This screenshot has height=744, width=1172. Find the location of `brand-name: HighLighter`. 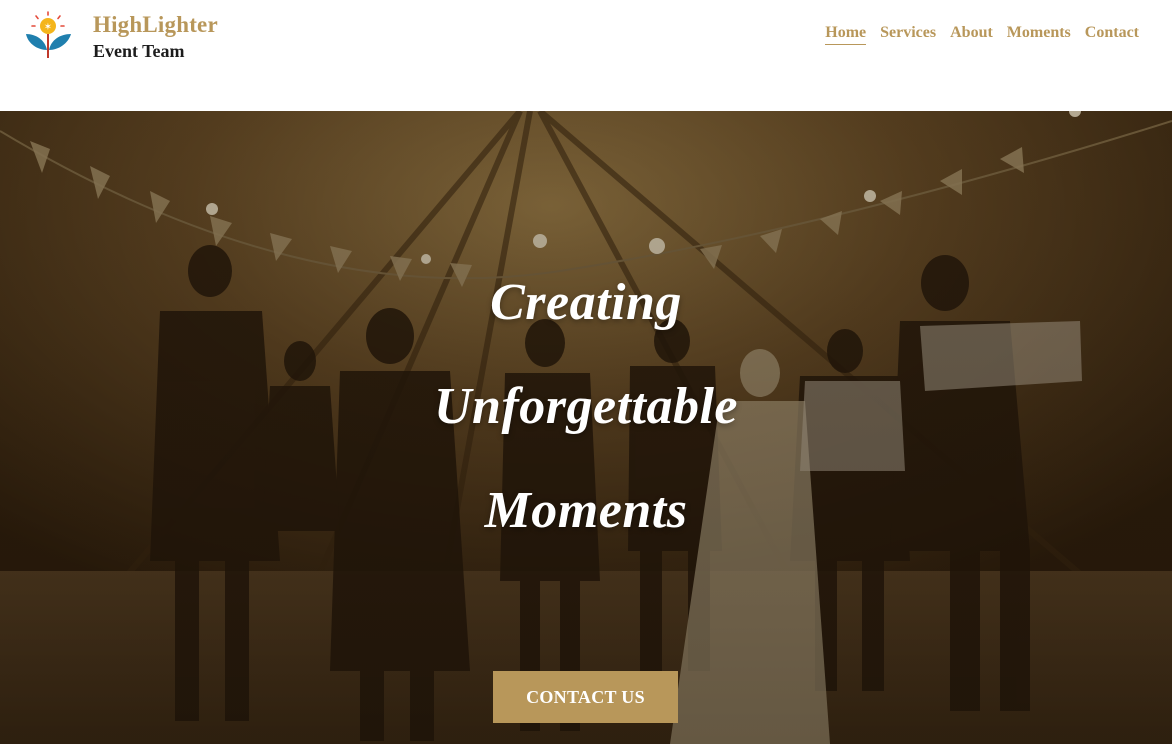

brand-name: HighLighter is located at coordinates (155, 25).